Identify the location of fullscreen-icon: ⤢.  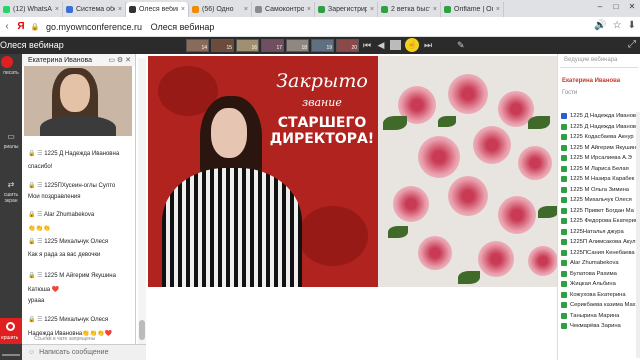
(632, 44).